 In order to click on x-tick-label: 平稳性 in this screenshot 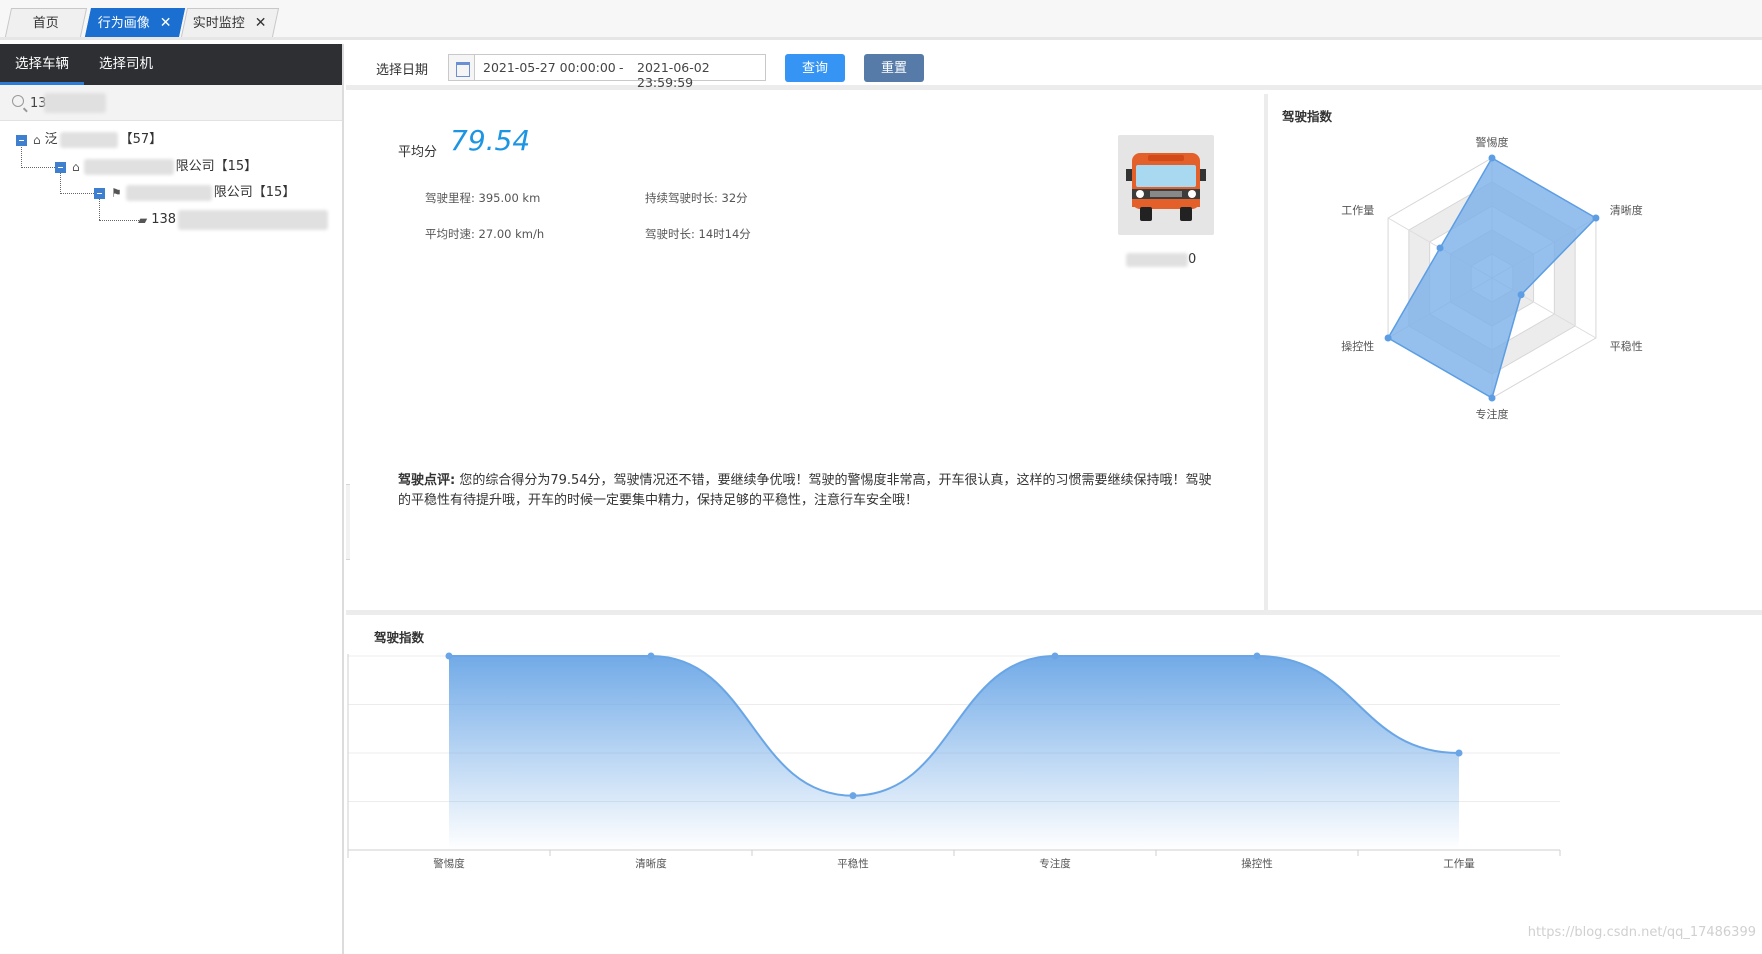, I will do `click(853, 863)`.